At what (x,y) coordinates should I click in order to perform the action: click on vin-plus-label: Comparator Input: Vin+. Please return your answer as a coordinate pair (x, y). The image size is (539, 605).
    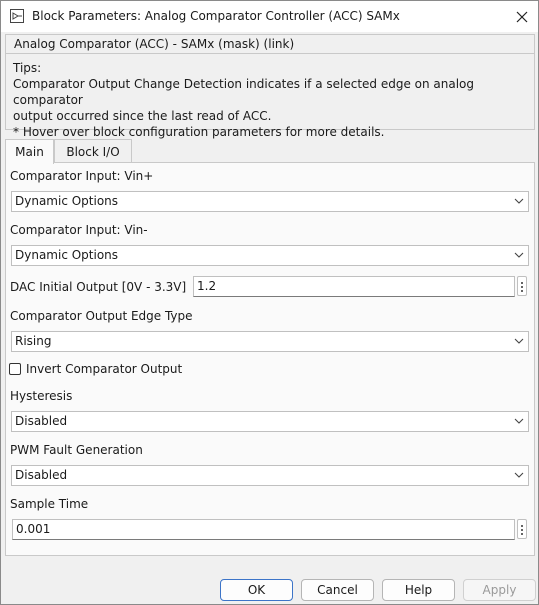
    Looking at the image, I should click on (82, 176).